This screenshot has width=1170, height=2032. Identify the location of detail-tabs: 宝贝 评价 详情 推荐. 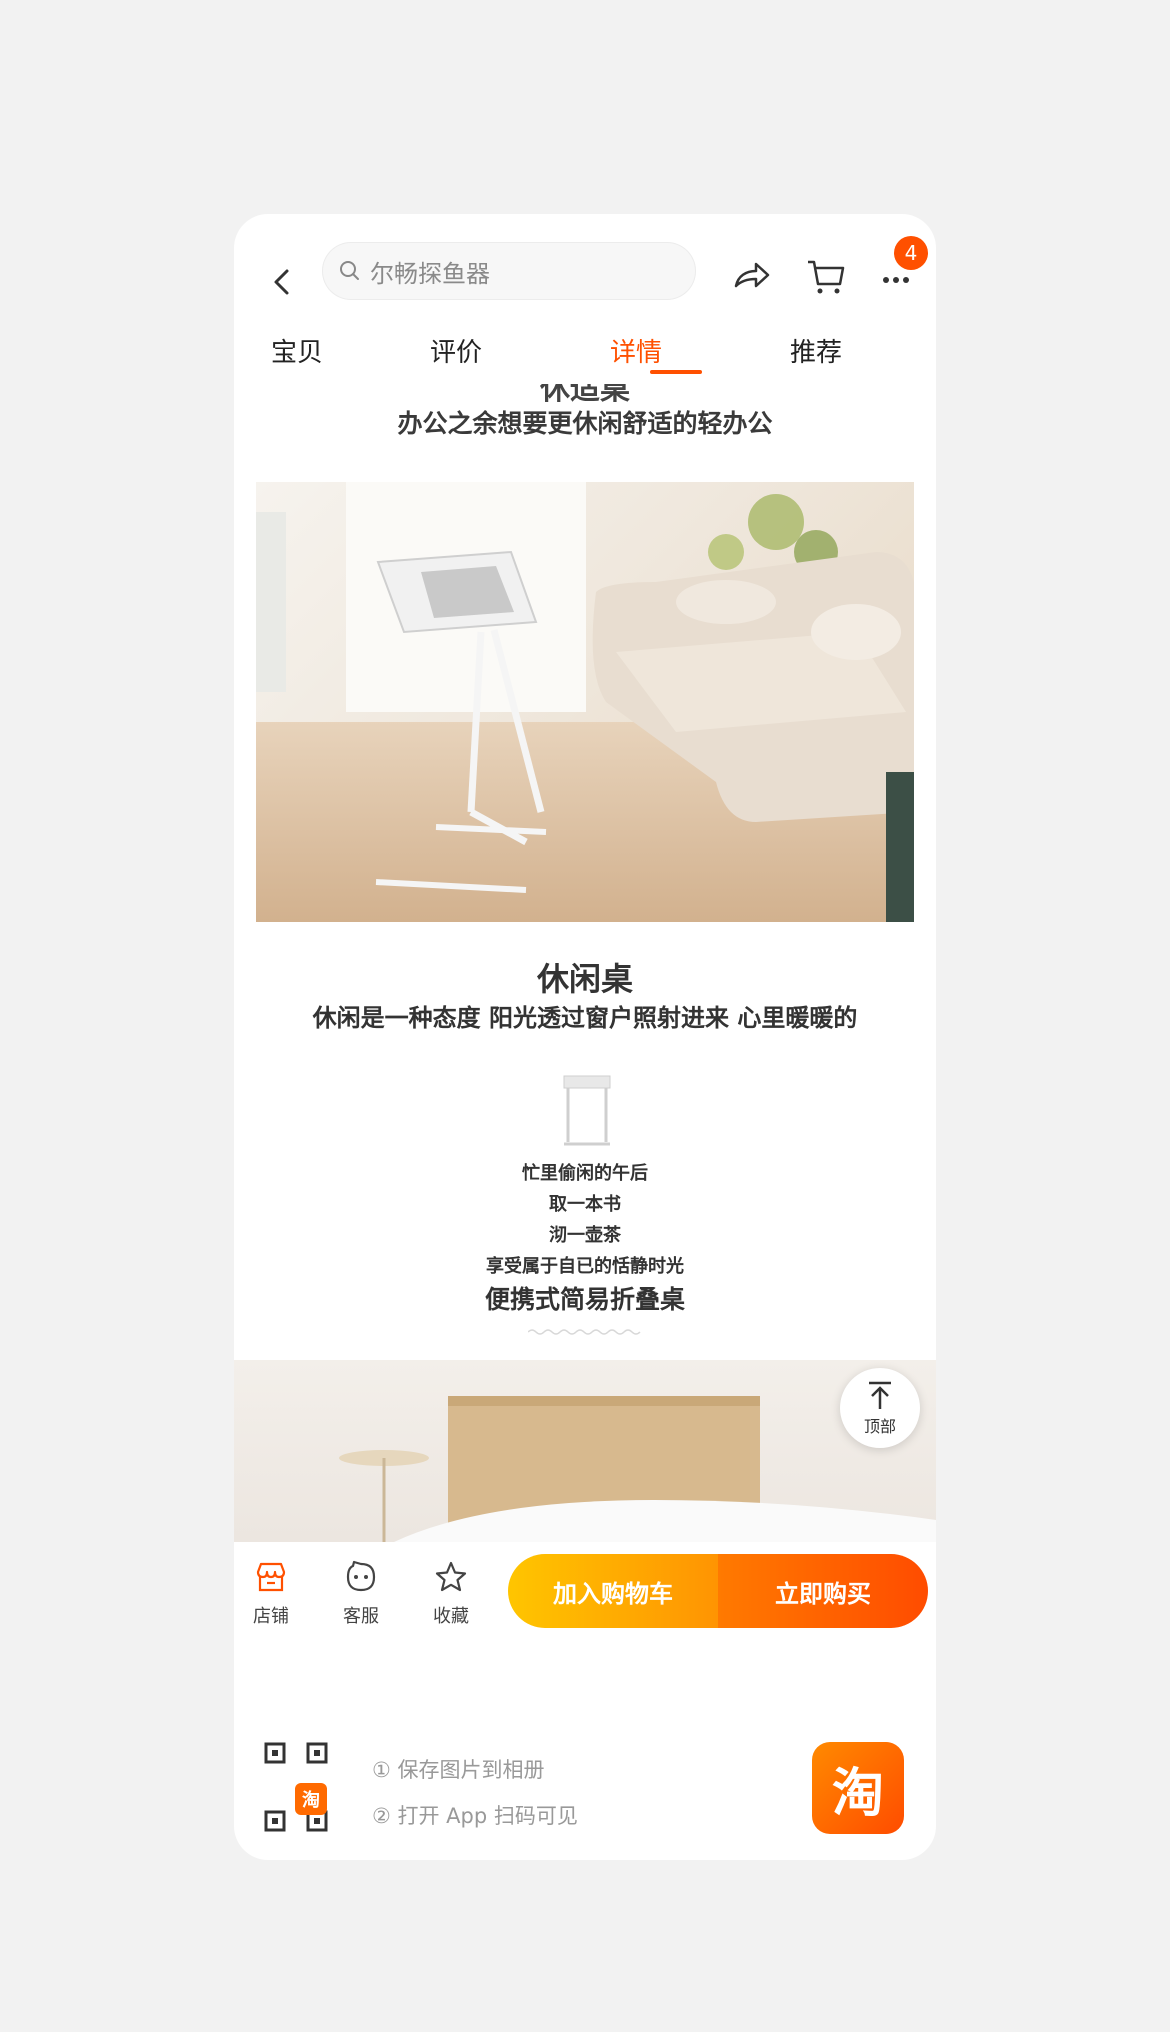
(585, 360).